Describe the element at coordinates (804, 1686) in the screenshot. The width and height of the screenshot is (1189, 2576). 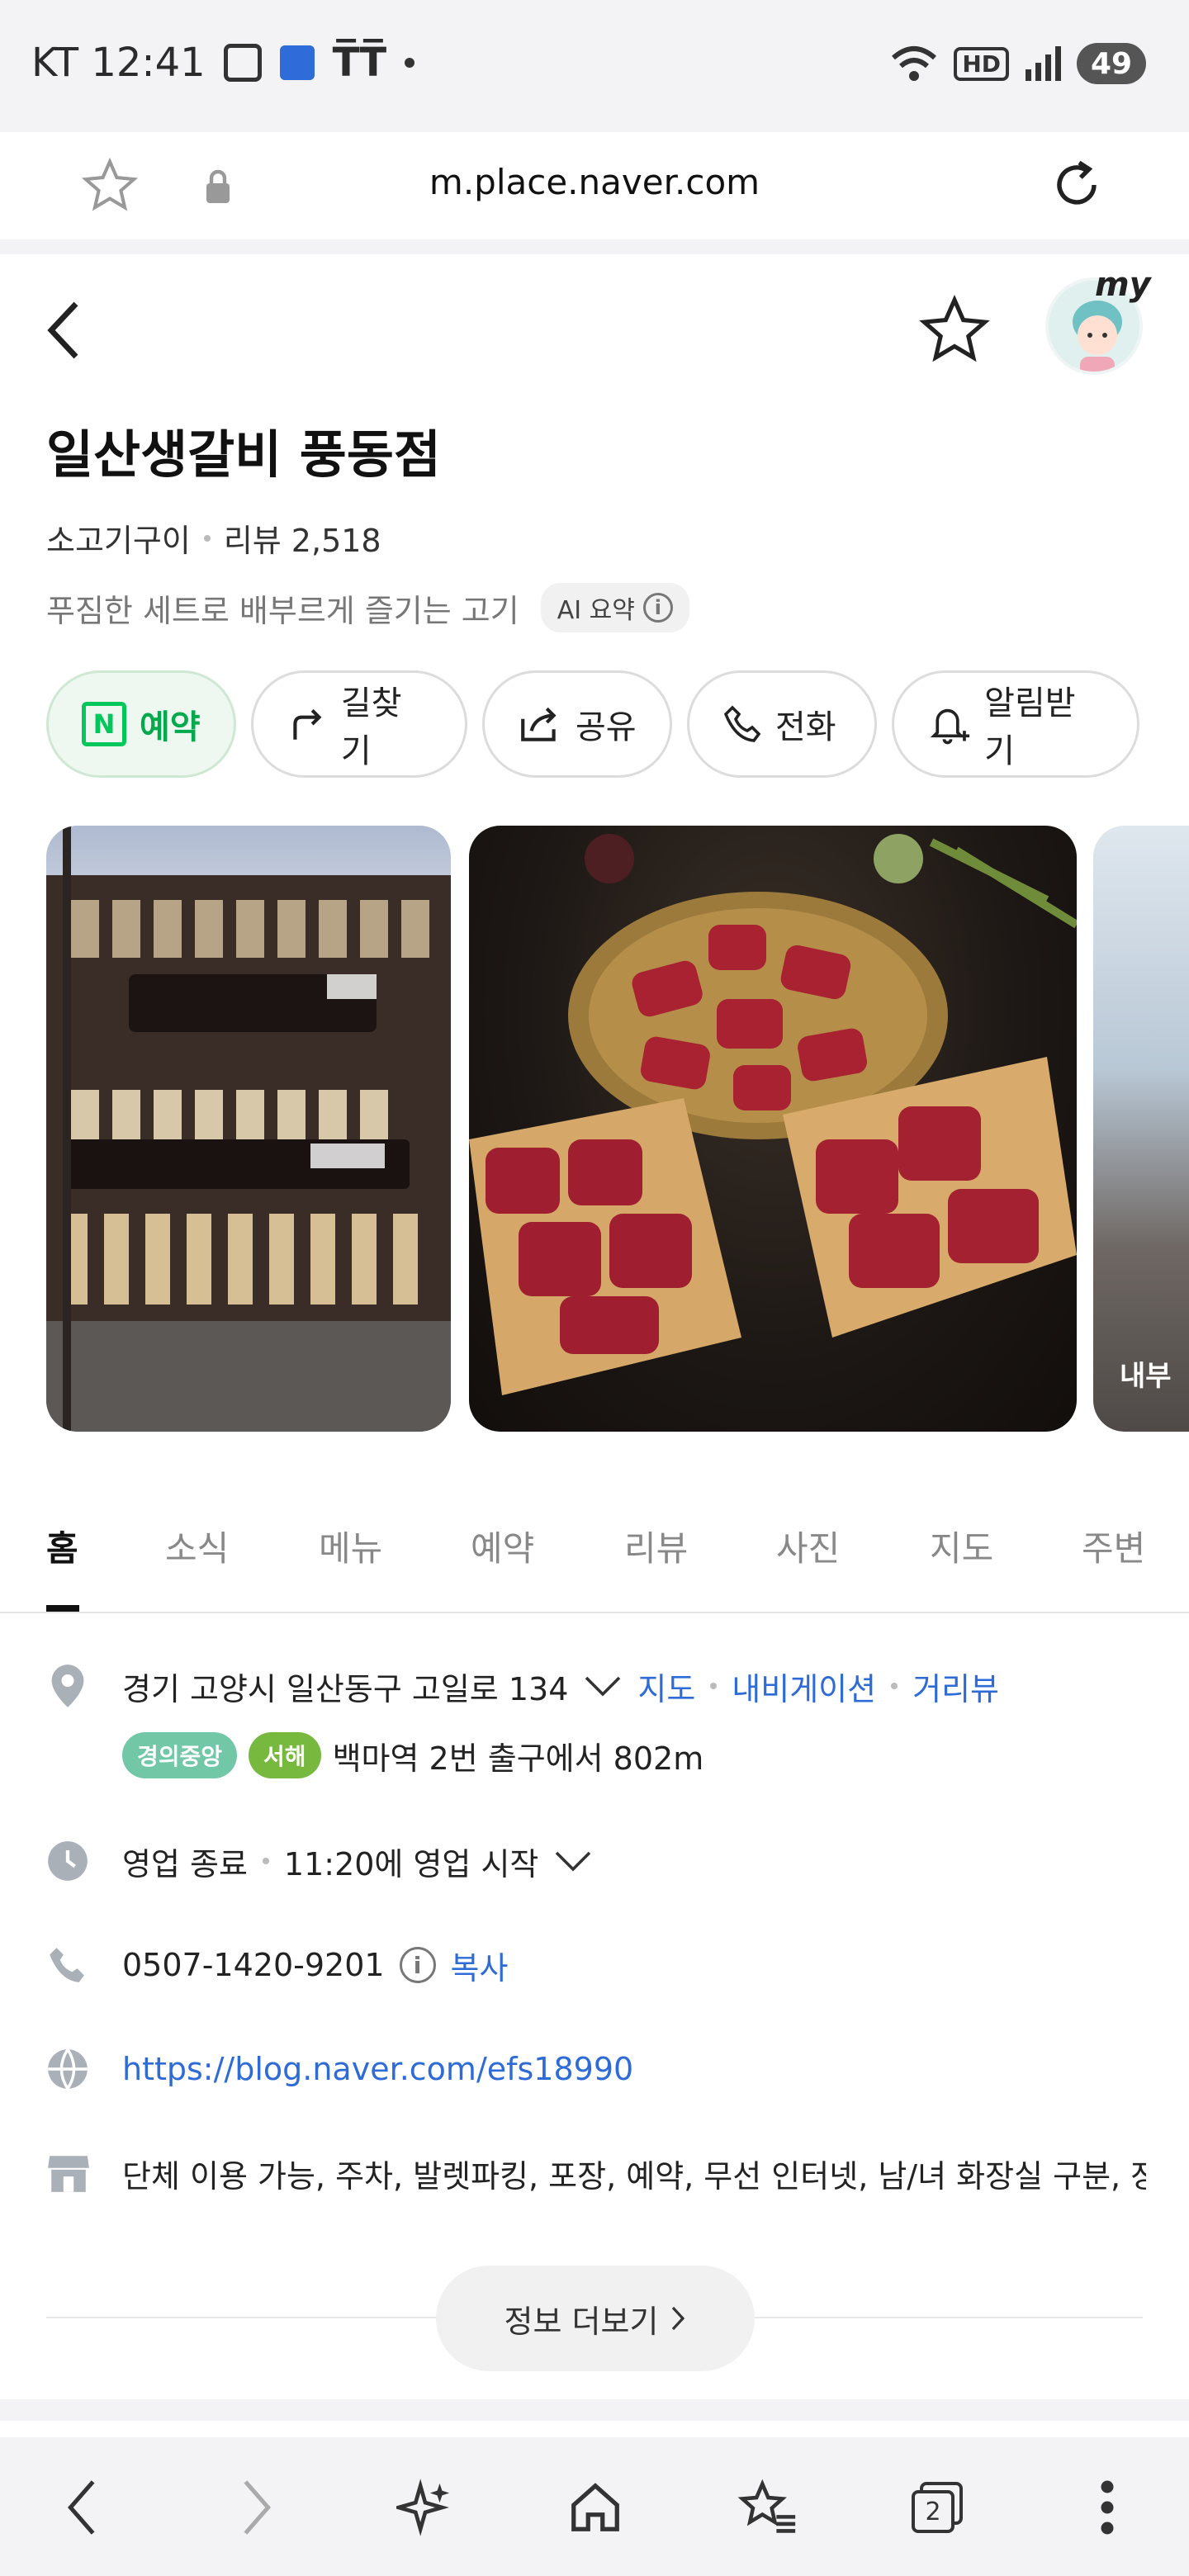
I see `navigation-link: 내비게이션` at that location.